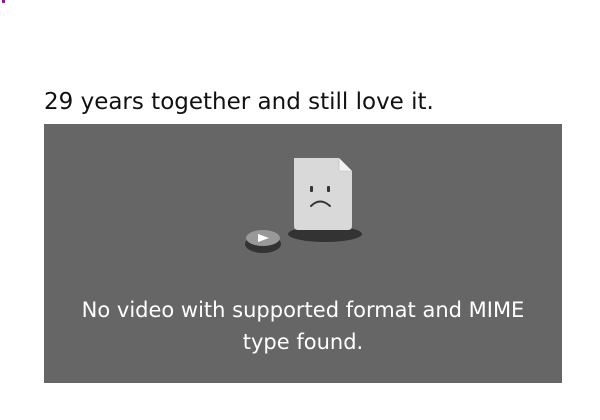 This screenshot has height=420, width=600. What do you see at coordinates (3, 1) in the screenshot?
I see `corner-marker` at bounding box center [3, 1].